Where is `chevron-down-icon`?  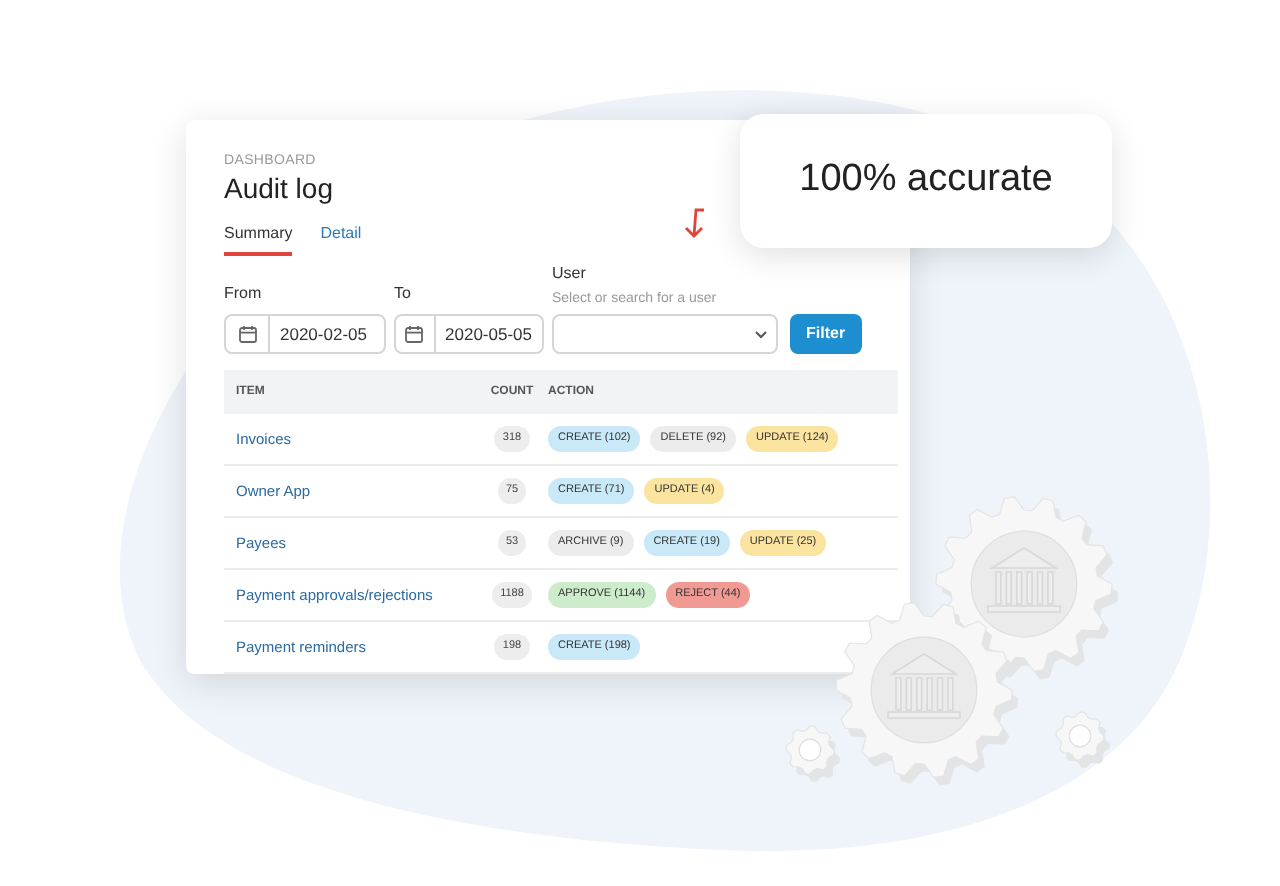 chevron-down-icon is located at coordinates (761, 334).